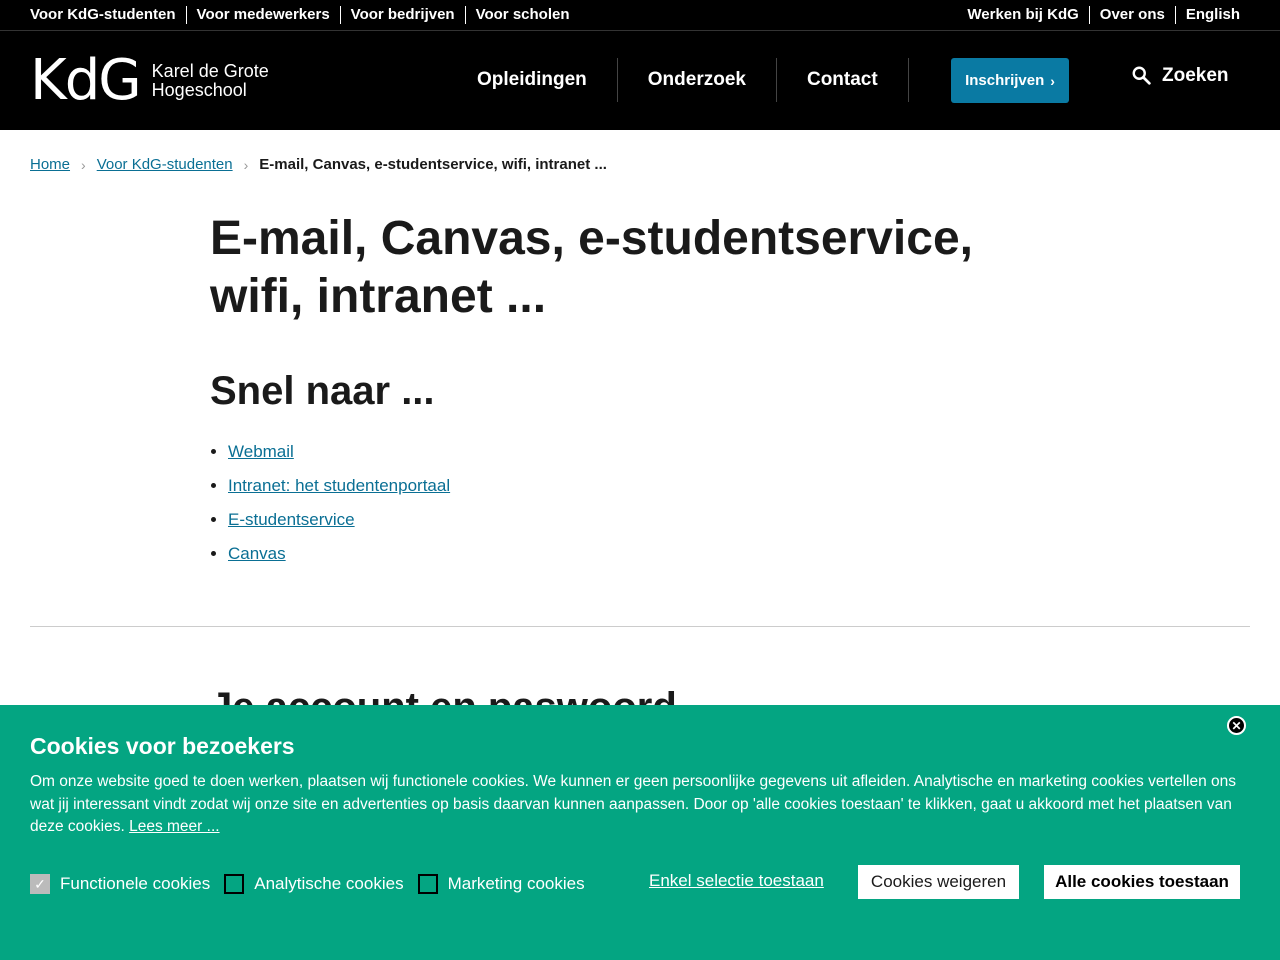 This screenshot has height=960, width=1280. Describe the element at coordinates (108, 15) in the screenshot. I see `topbar-link-studenten: Voor KdG-studenten` at that location.